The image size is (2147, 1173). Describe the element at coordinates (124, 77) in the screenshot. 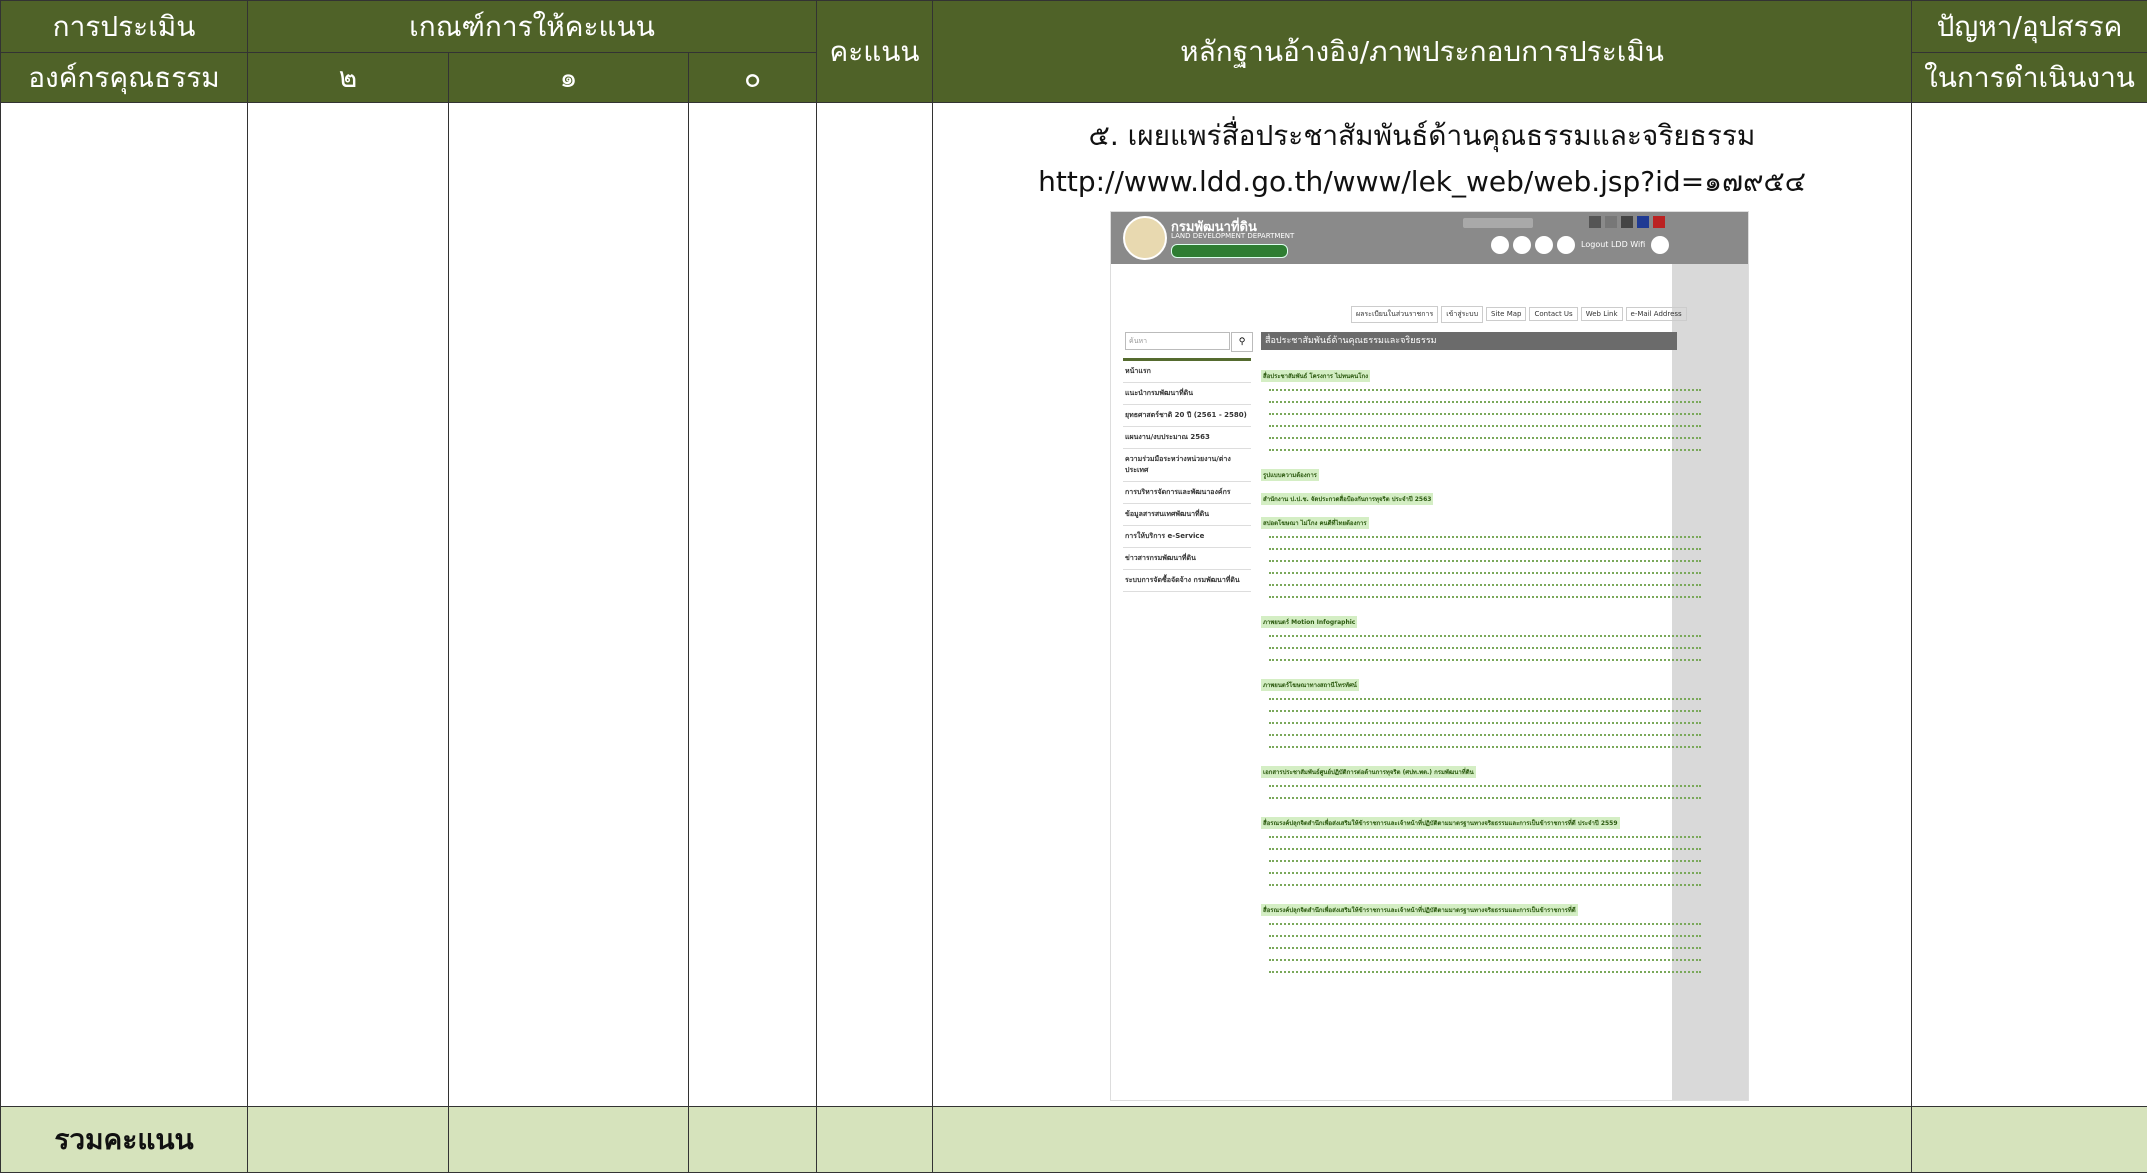

I see `header-assessment-line2: องค์กรคุณธรรม` at that location.